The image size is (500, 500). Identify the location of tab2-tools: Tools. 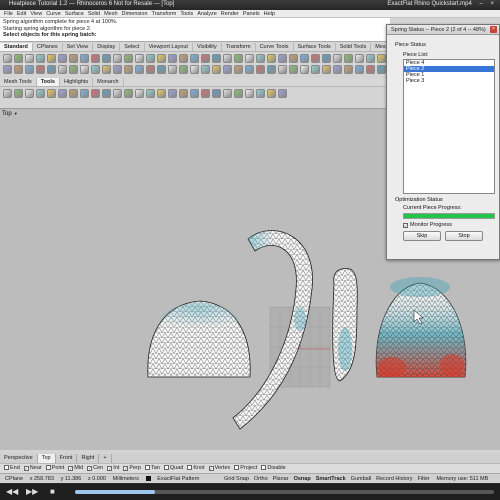
(48, 82).